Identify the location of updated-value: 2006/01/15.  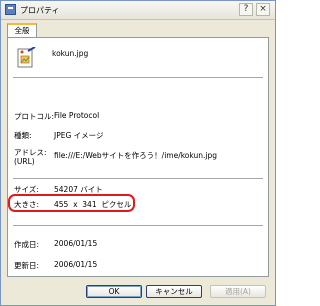
(76, 264).